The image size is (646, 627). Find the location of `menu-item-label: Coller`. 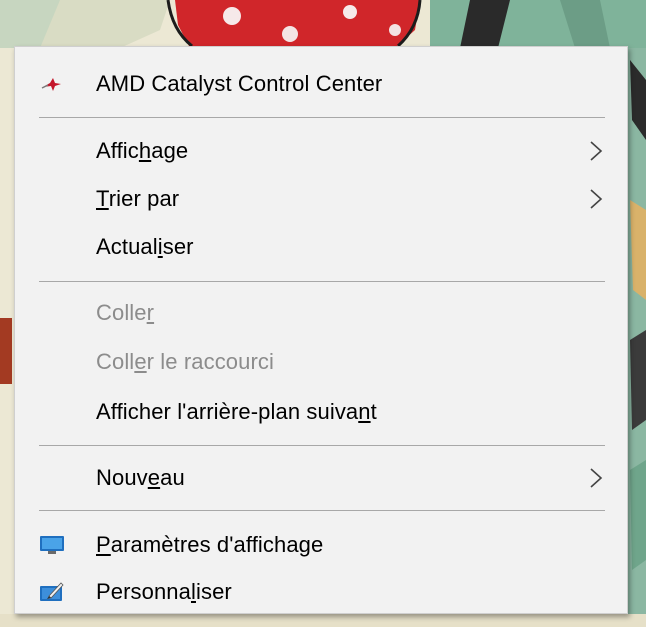

menu-item-label: Coller is located at coordinates (125, 312).